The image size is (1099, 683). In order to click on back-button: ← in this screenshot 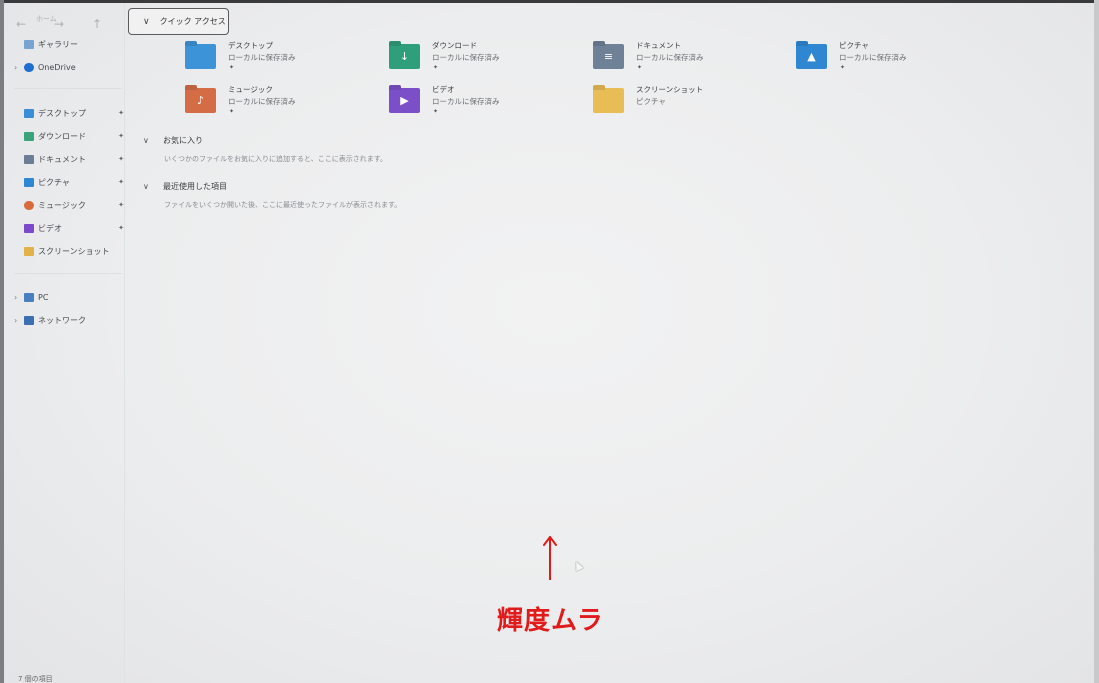, I will do `click(21, 24)`.